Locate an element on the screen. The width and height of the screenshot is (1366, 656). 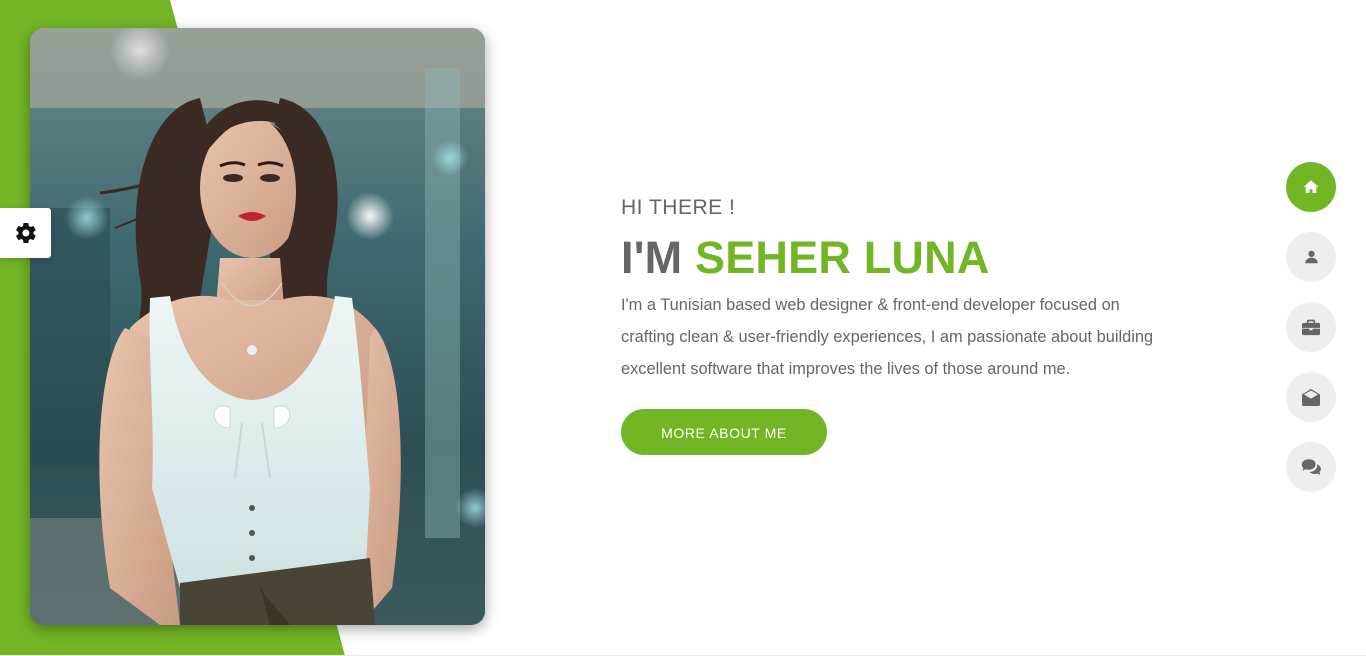
nav-portfolio-button is located at coordinates (1311, 327).